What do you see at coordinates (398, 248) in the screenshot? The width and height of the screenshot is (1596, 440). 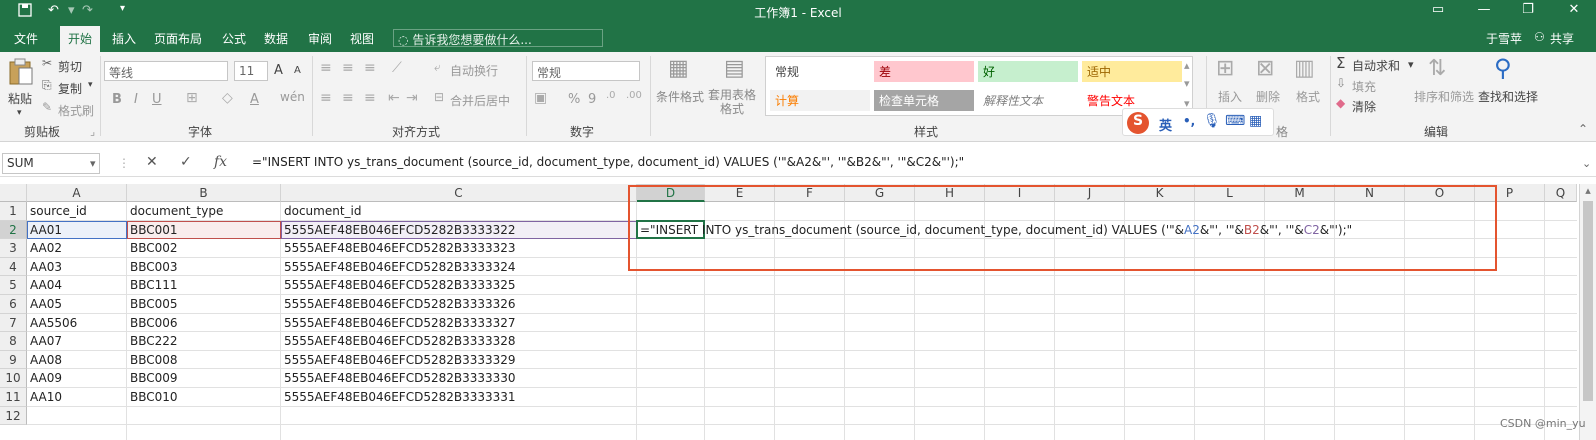 I see `cell-c3: 5555AEF48EB046EFCD5282B3333323` at bounding box center [398, 248].